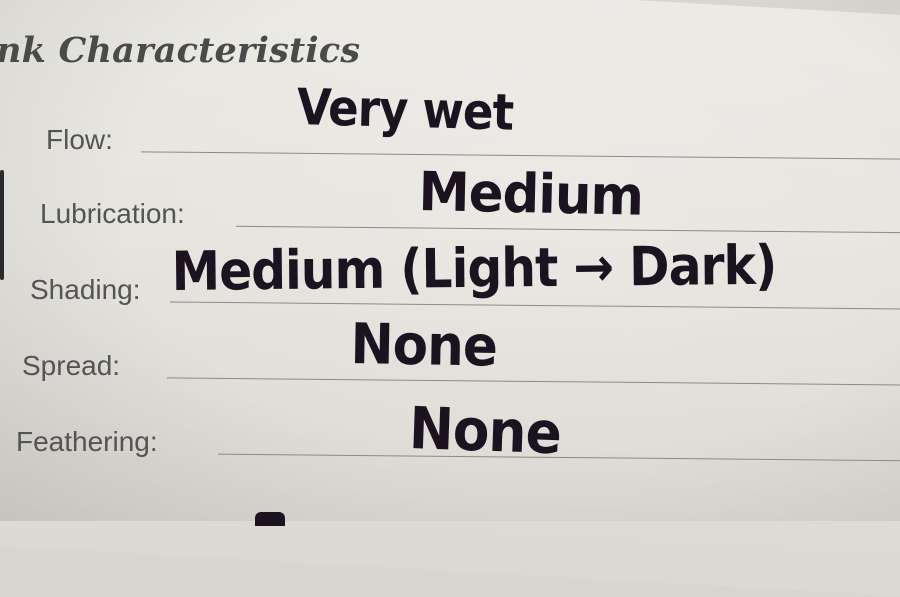  I want to click on flow-rule-line, so click(520, 155).